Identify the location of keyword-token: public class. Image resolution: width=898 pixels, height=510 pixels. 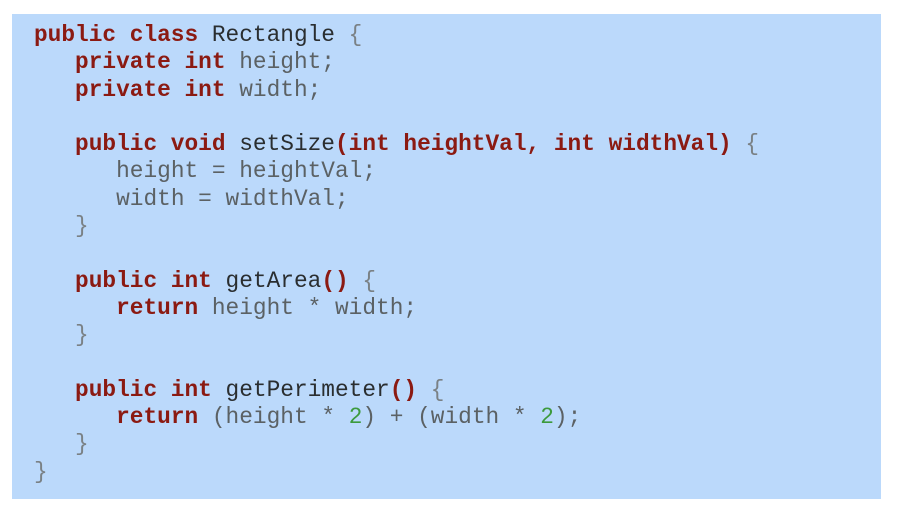
(116, 35).